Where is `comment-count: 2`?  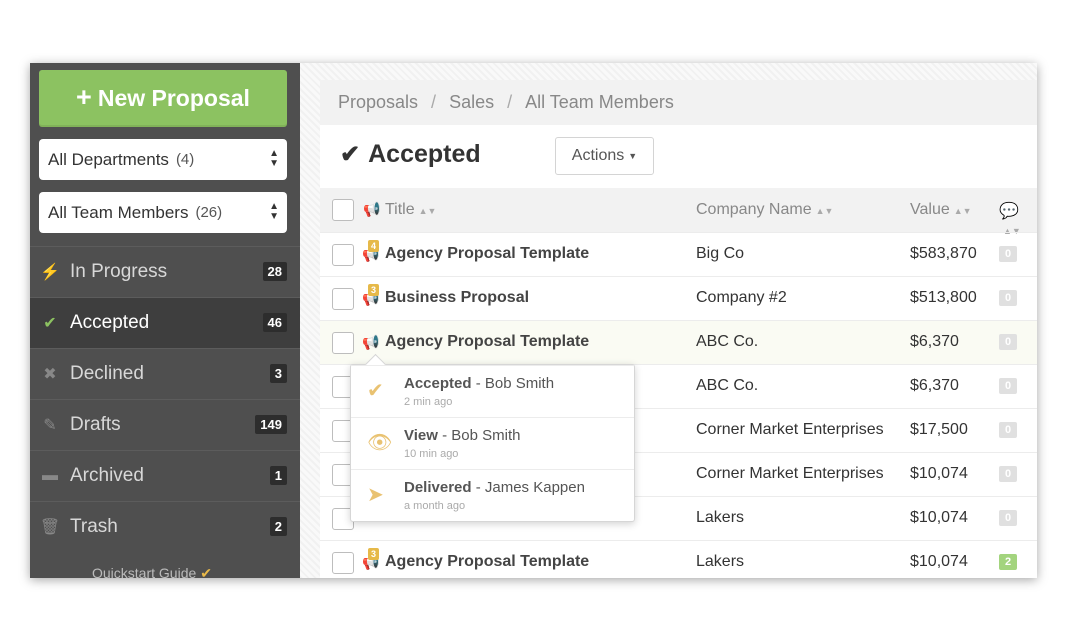 comment-count: 2 is located at coordinates (1008, 562).